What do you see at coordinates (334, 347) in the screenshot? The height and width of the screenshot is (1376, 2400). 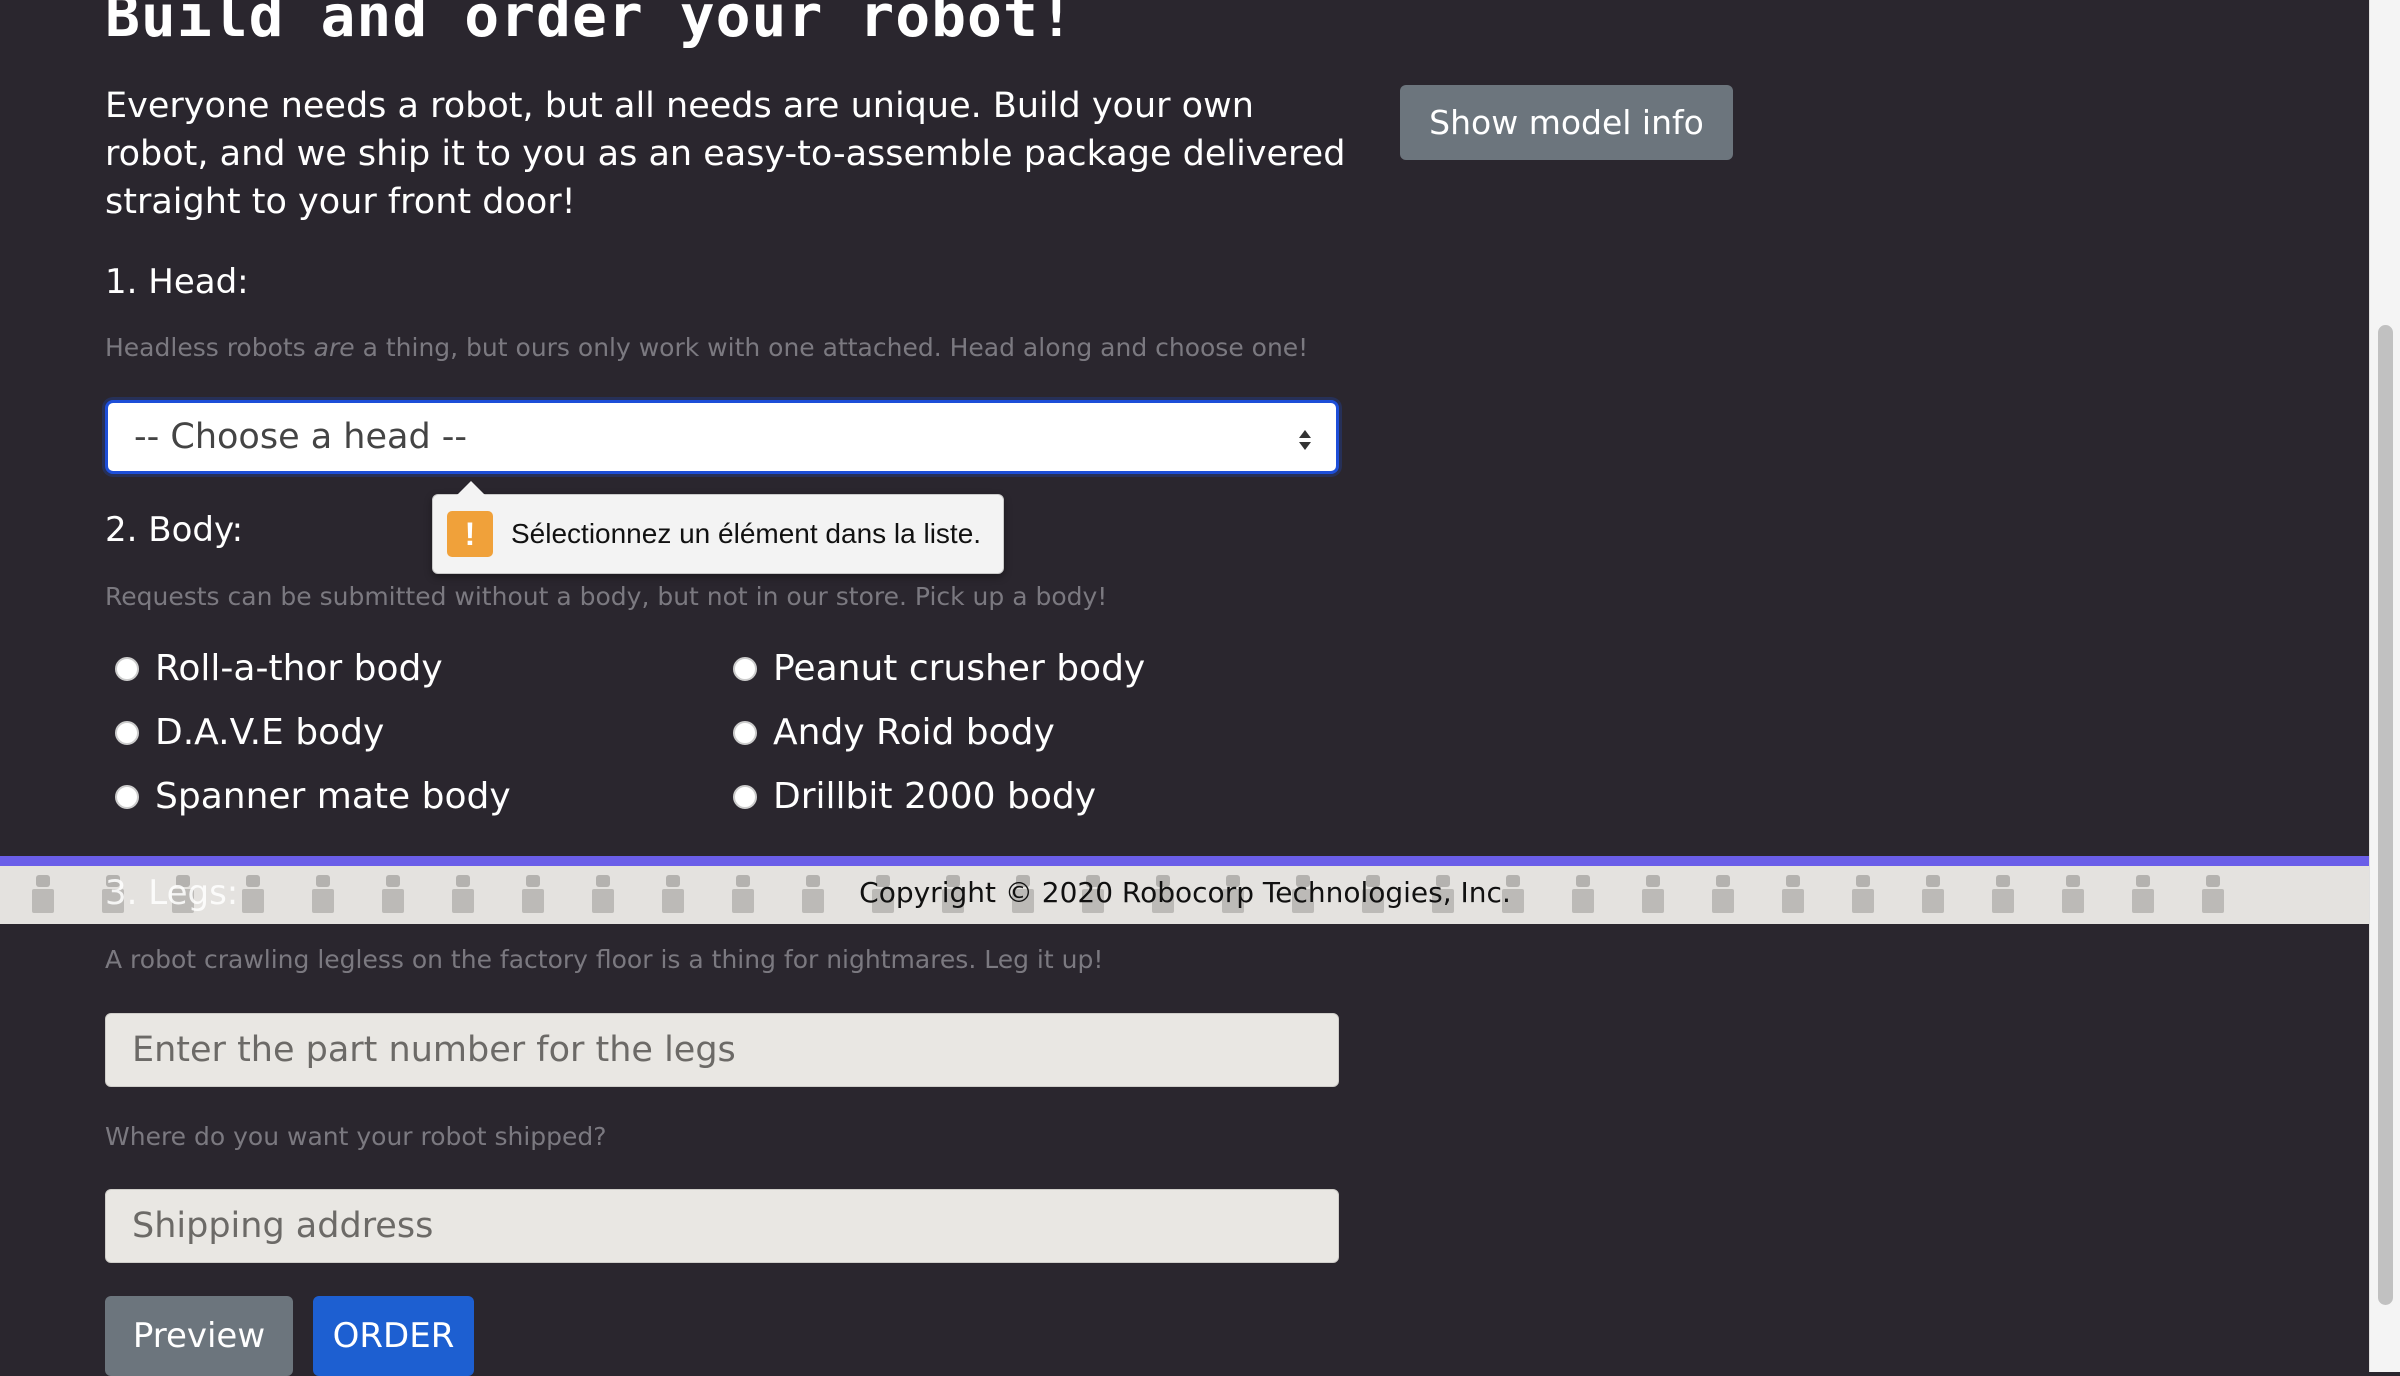 I see `head-hint-emphasis: are` at bounding box center [334, 347].